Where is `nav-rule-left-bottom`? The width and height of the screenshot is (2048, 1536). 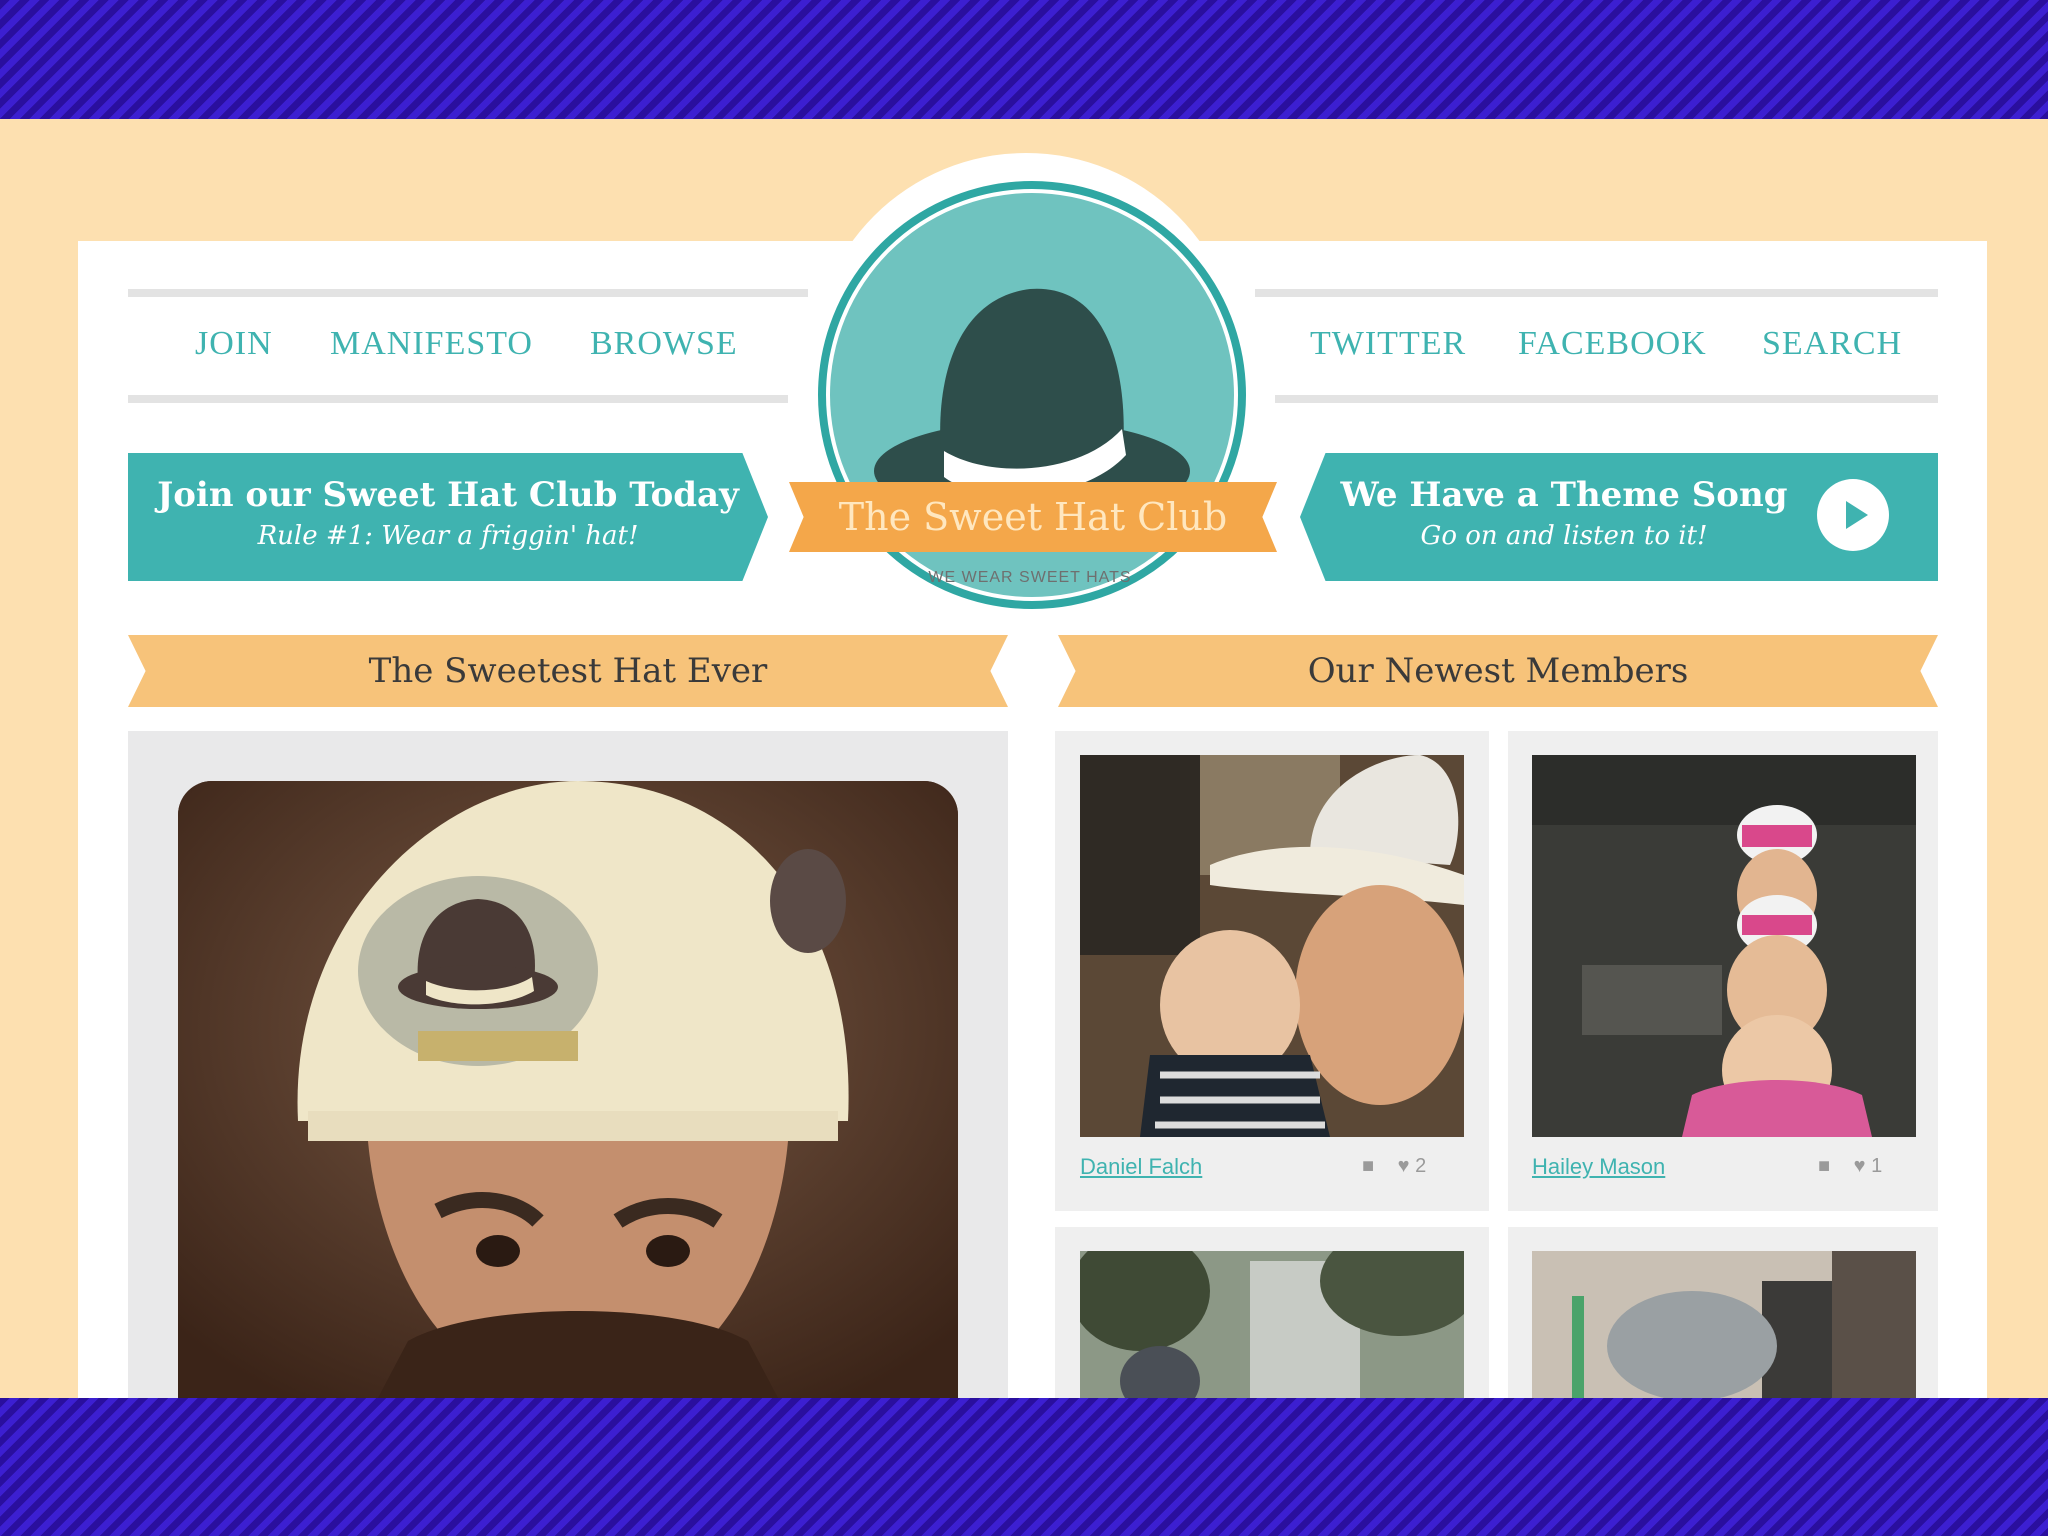 nav-rule-left-bottom is located at coordinates (458, 399).